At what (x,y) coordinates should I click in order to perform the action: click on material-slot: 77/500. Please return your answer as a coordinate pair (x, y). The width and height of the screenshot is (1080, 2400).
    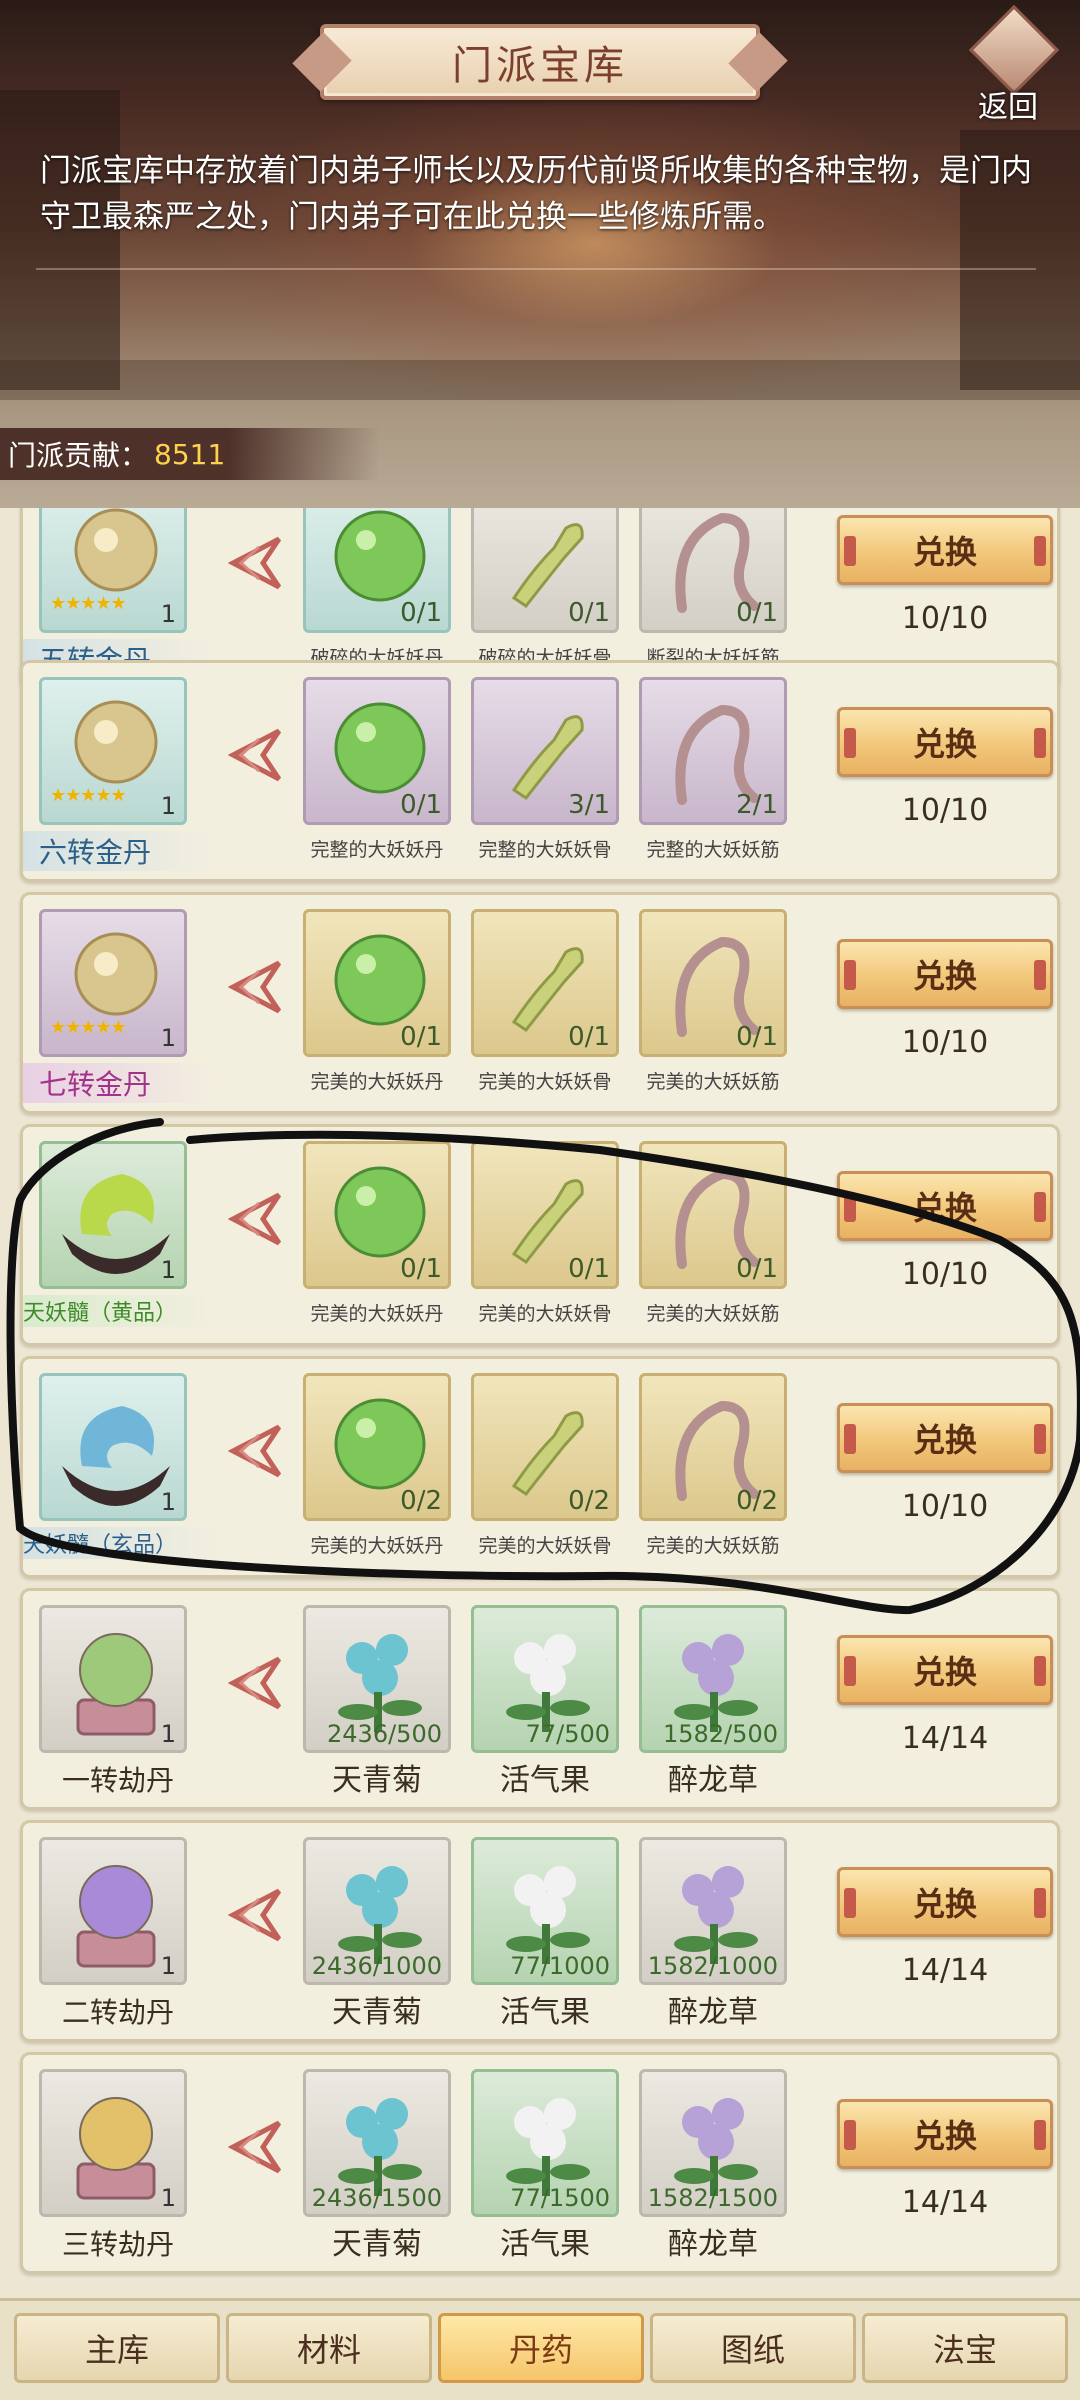
    Looking at the image, I should click on (545, 1679).